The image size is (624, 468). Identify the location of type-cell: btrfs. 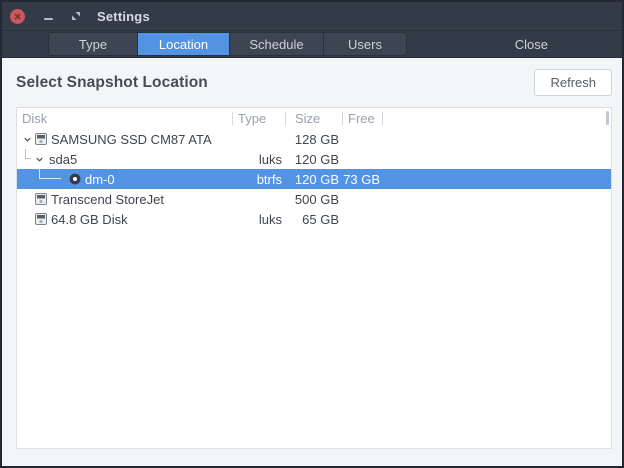
(269, 179).